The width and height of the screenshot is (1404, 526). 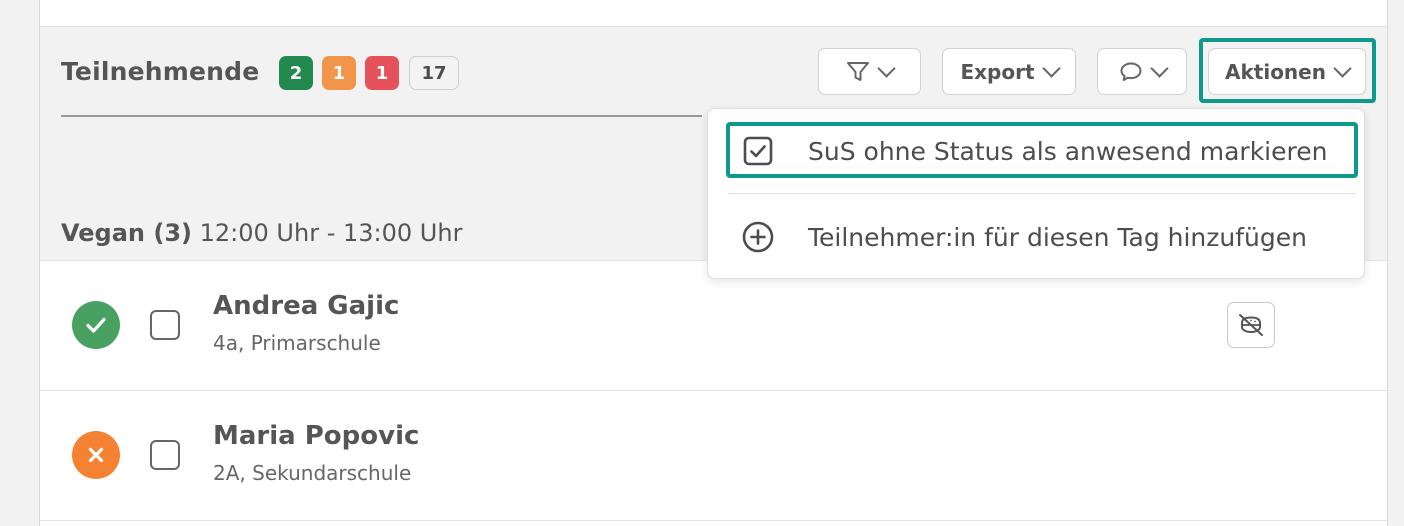 I want to click on menu-divider, so click(x=1042, y=193).